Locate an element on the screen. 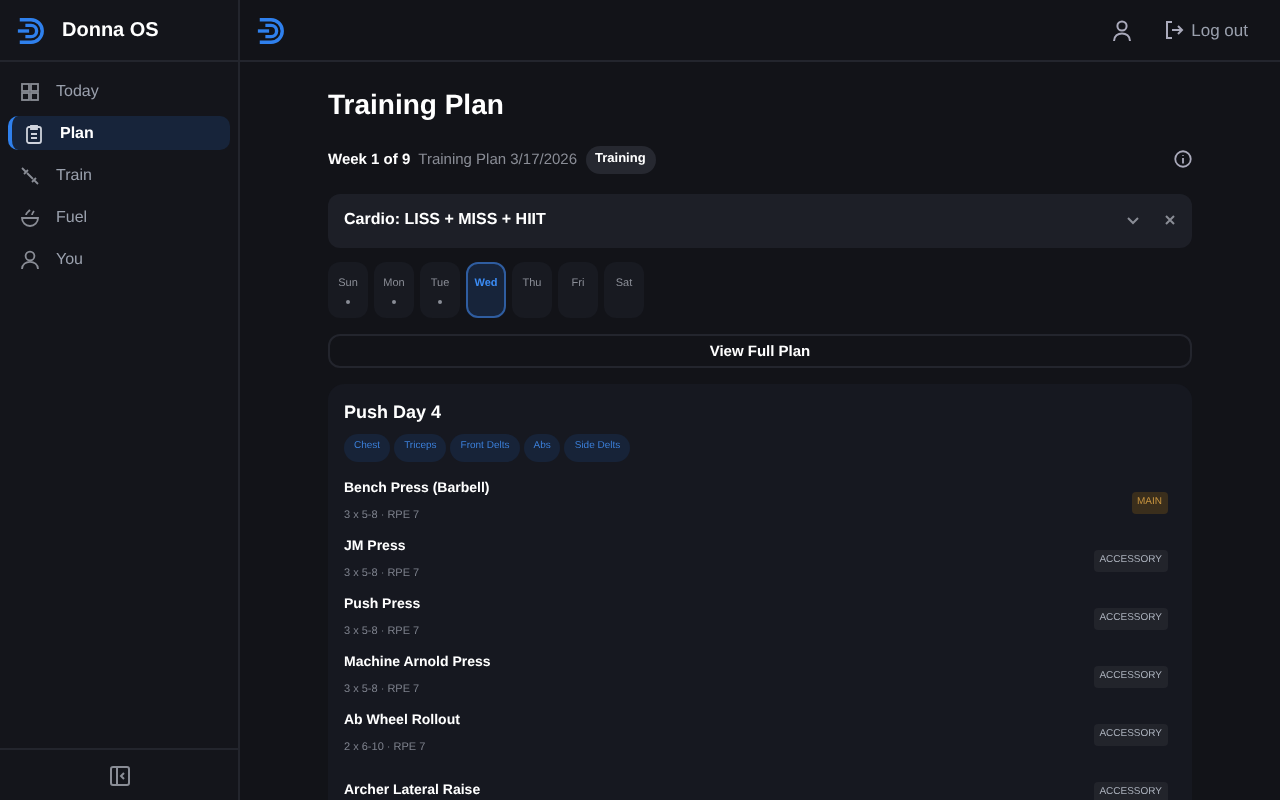  nav-item: Plan is located at coordinates (119, 133).